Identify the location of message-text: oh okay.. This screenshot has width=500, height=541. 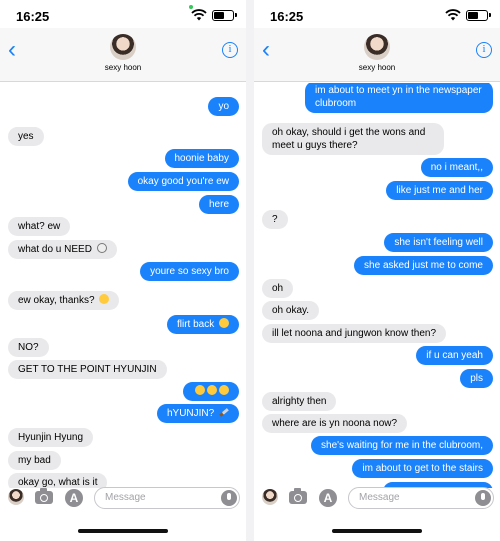
(291, 310).